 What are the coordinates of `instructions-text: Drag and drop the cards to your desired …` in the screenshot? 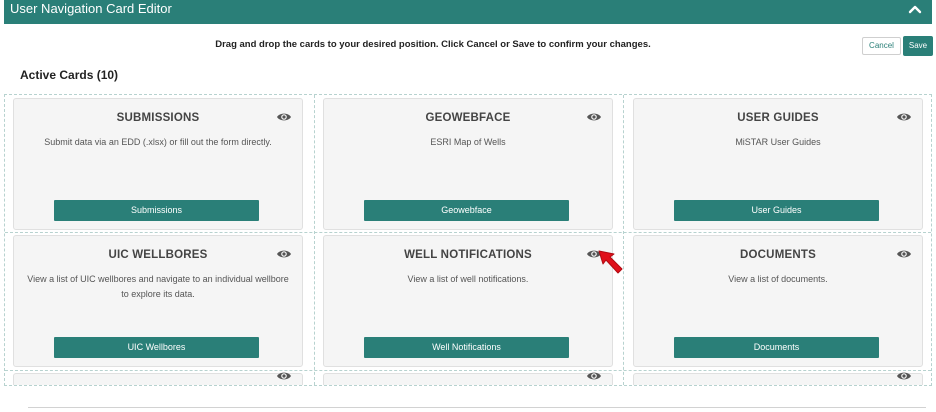 It's located at (433, 44).